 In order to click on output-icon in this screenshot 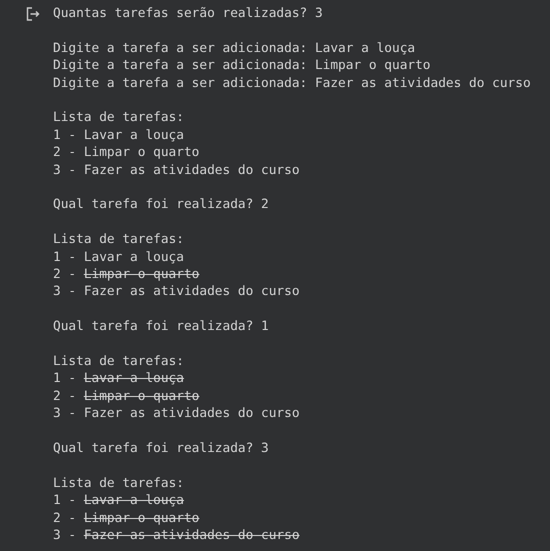, I will do `click(33, 14)`.